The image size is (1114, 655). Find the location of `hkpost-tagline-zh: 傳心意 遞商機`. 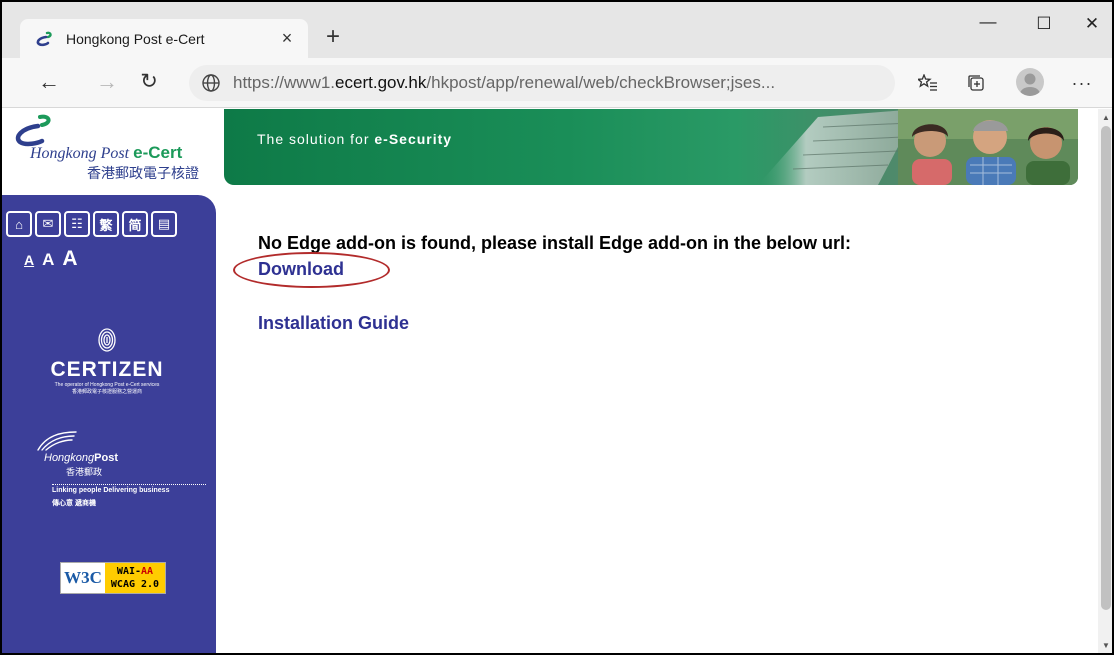

hkpost-tagline-zh: 傳心意 遞商機 is located at coordinates (74, 503).